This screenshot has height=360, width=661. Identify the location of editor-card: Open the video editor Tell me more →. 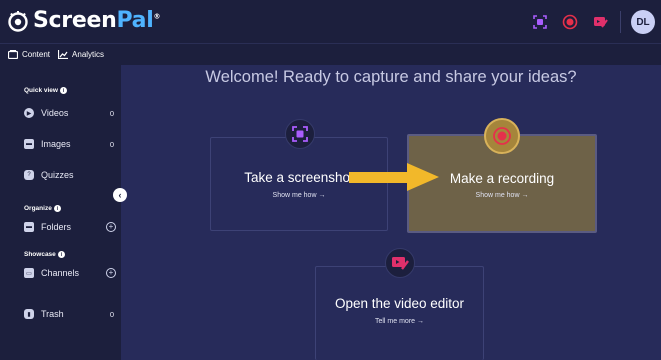
(399, 313).